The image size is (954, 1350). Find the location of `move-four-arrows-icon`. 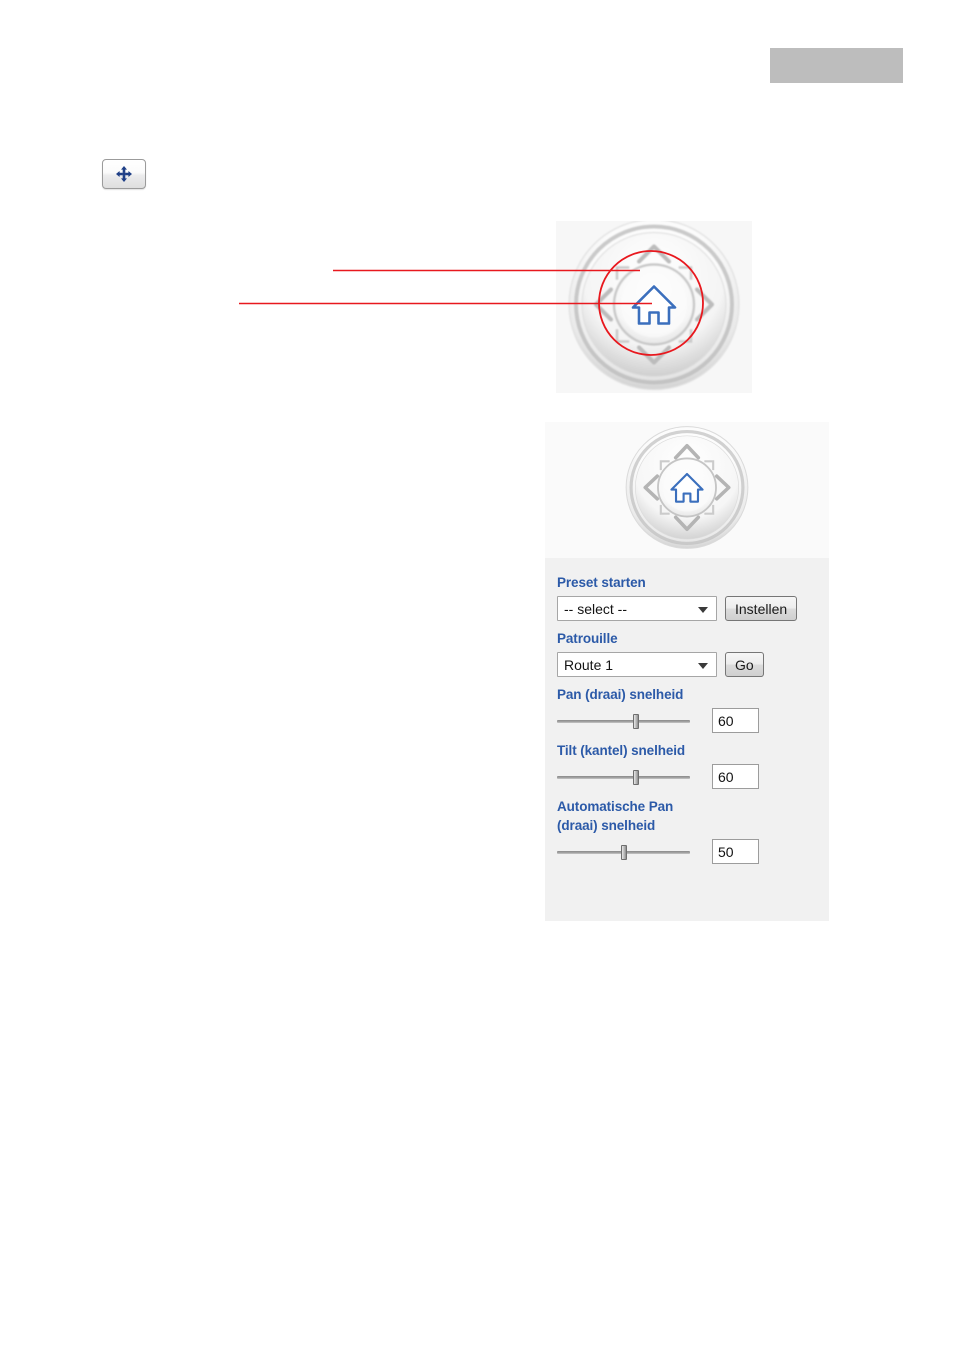

move-four-arrows-icon is located at coordinates (124, 174).